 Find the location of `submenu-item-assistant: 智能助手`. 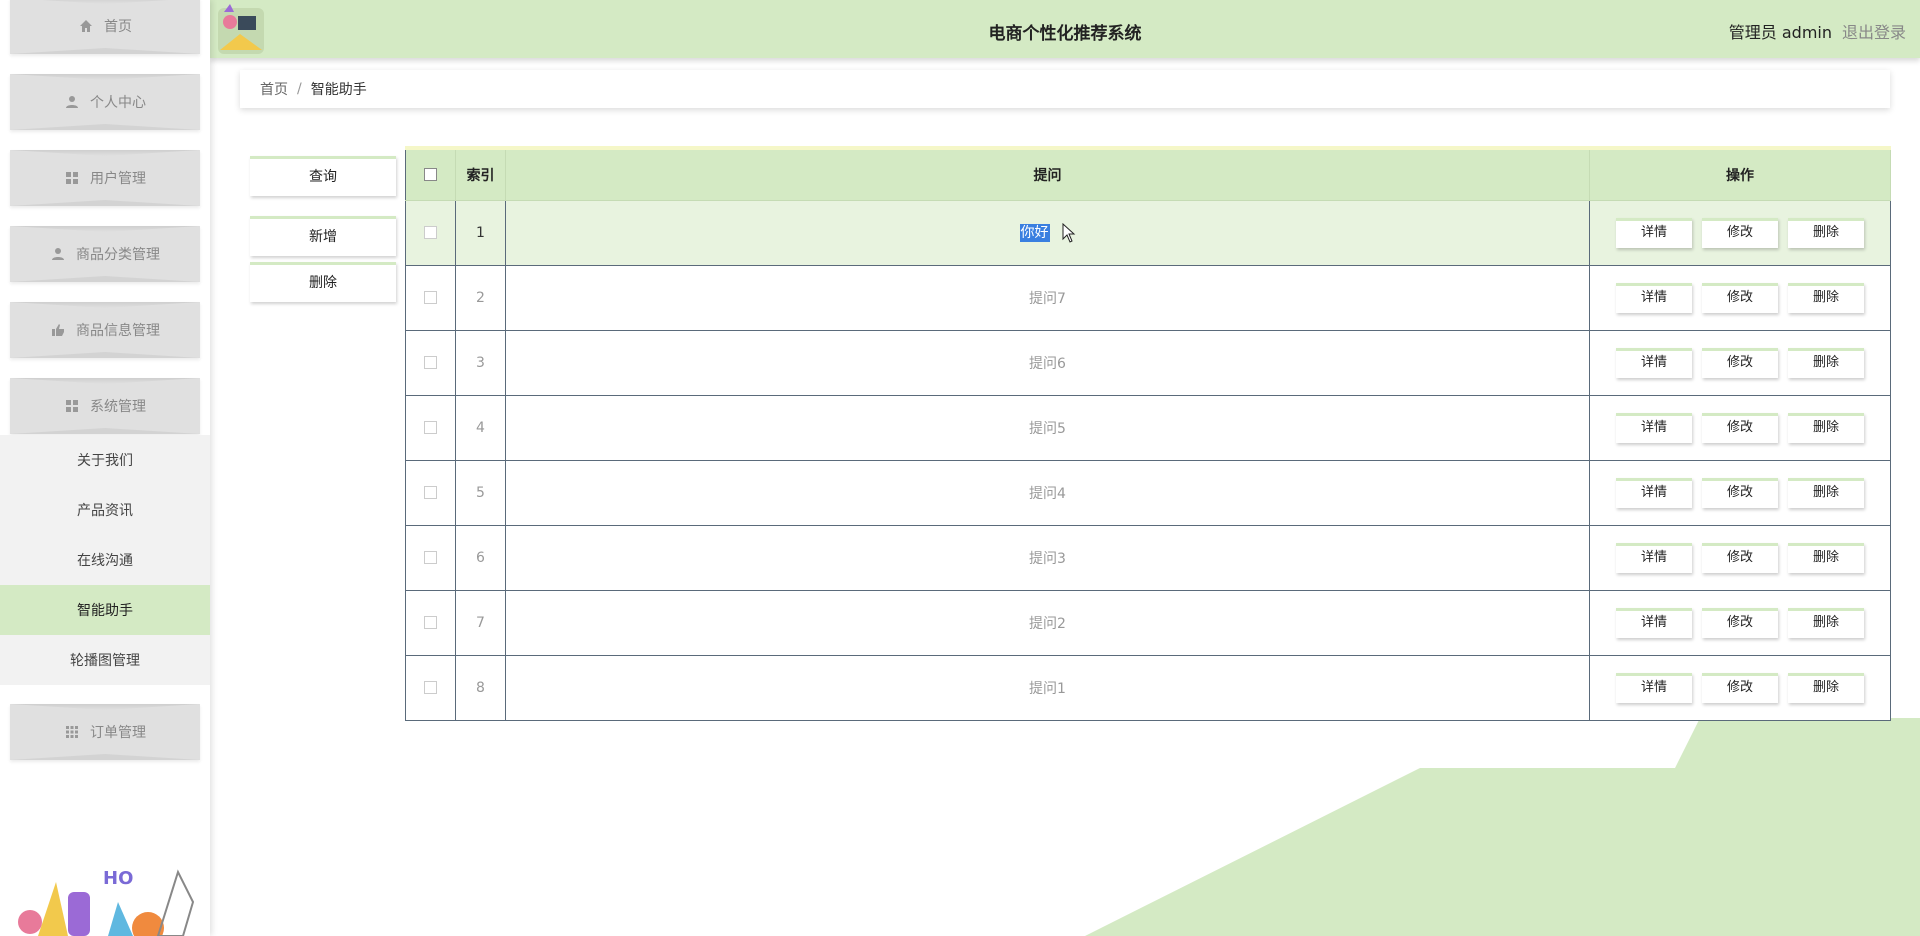

submenu-item-assistant: 智能助手 is located at coordinates (105, 610).